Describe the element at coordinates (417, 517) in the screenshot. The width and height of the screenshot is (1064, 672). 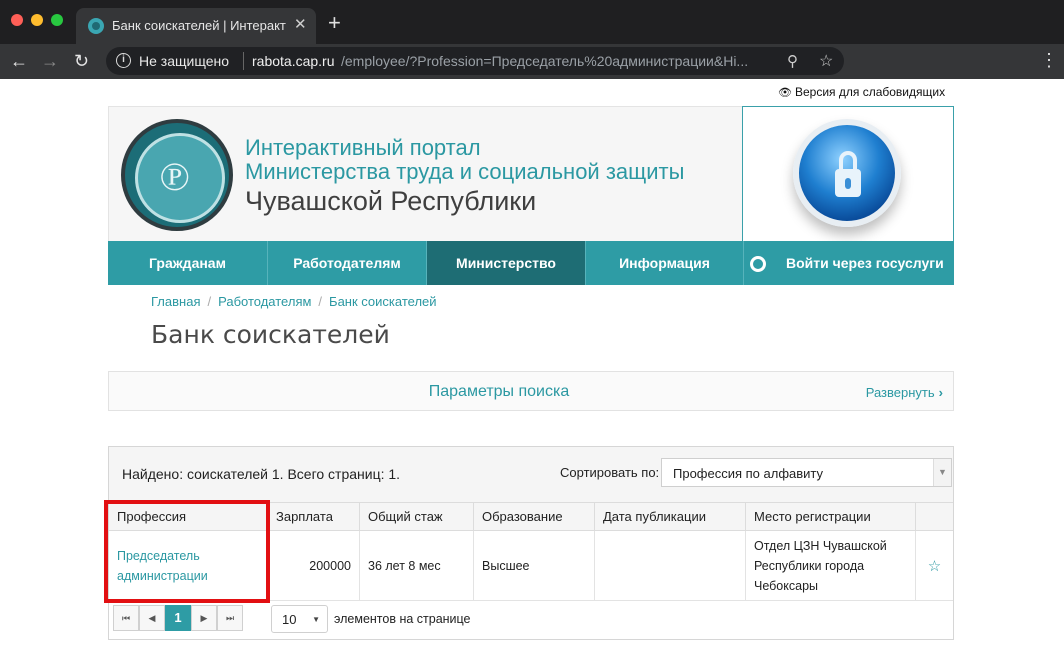
I see `column-header-experience: Общий стаж` at that location.